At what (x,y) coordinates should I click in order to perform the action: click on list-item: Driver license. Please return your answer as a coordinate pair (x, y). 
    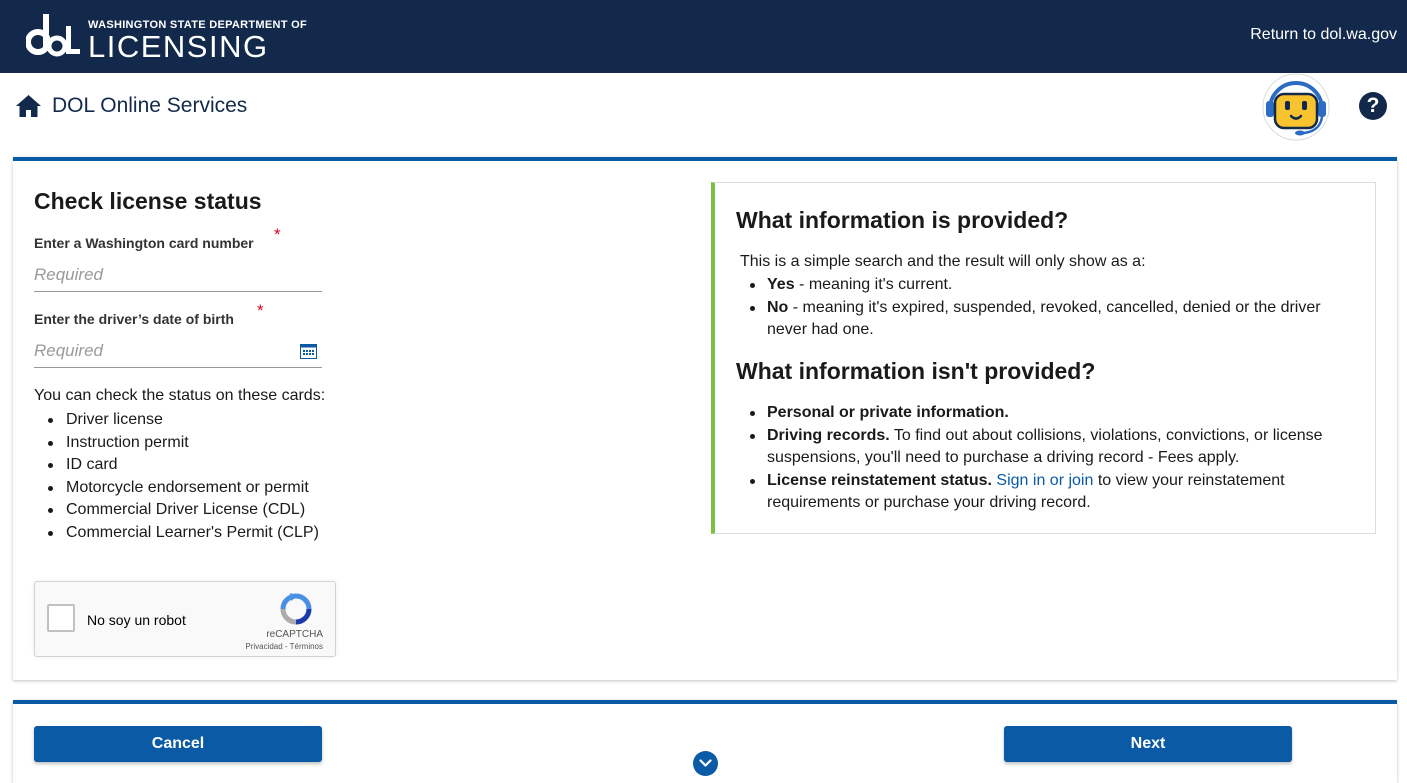
    Looking at the image, I should click on (183, 420).